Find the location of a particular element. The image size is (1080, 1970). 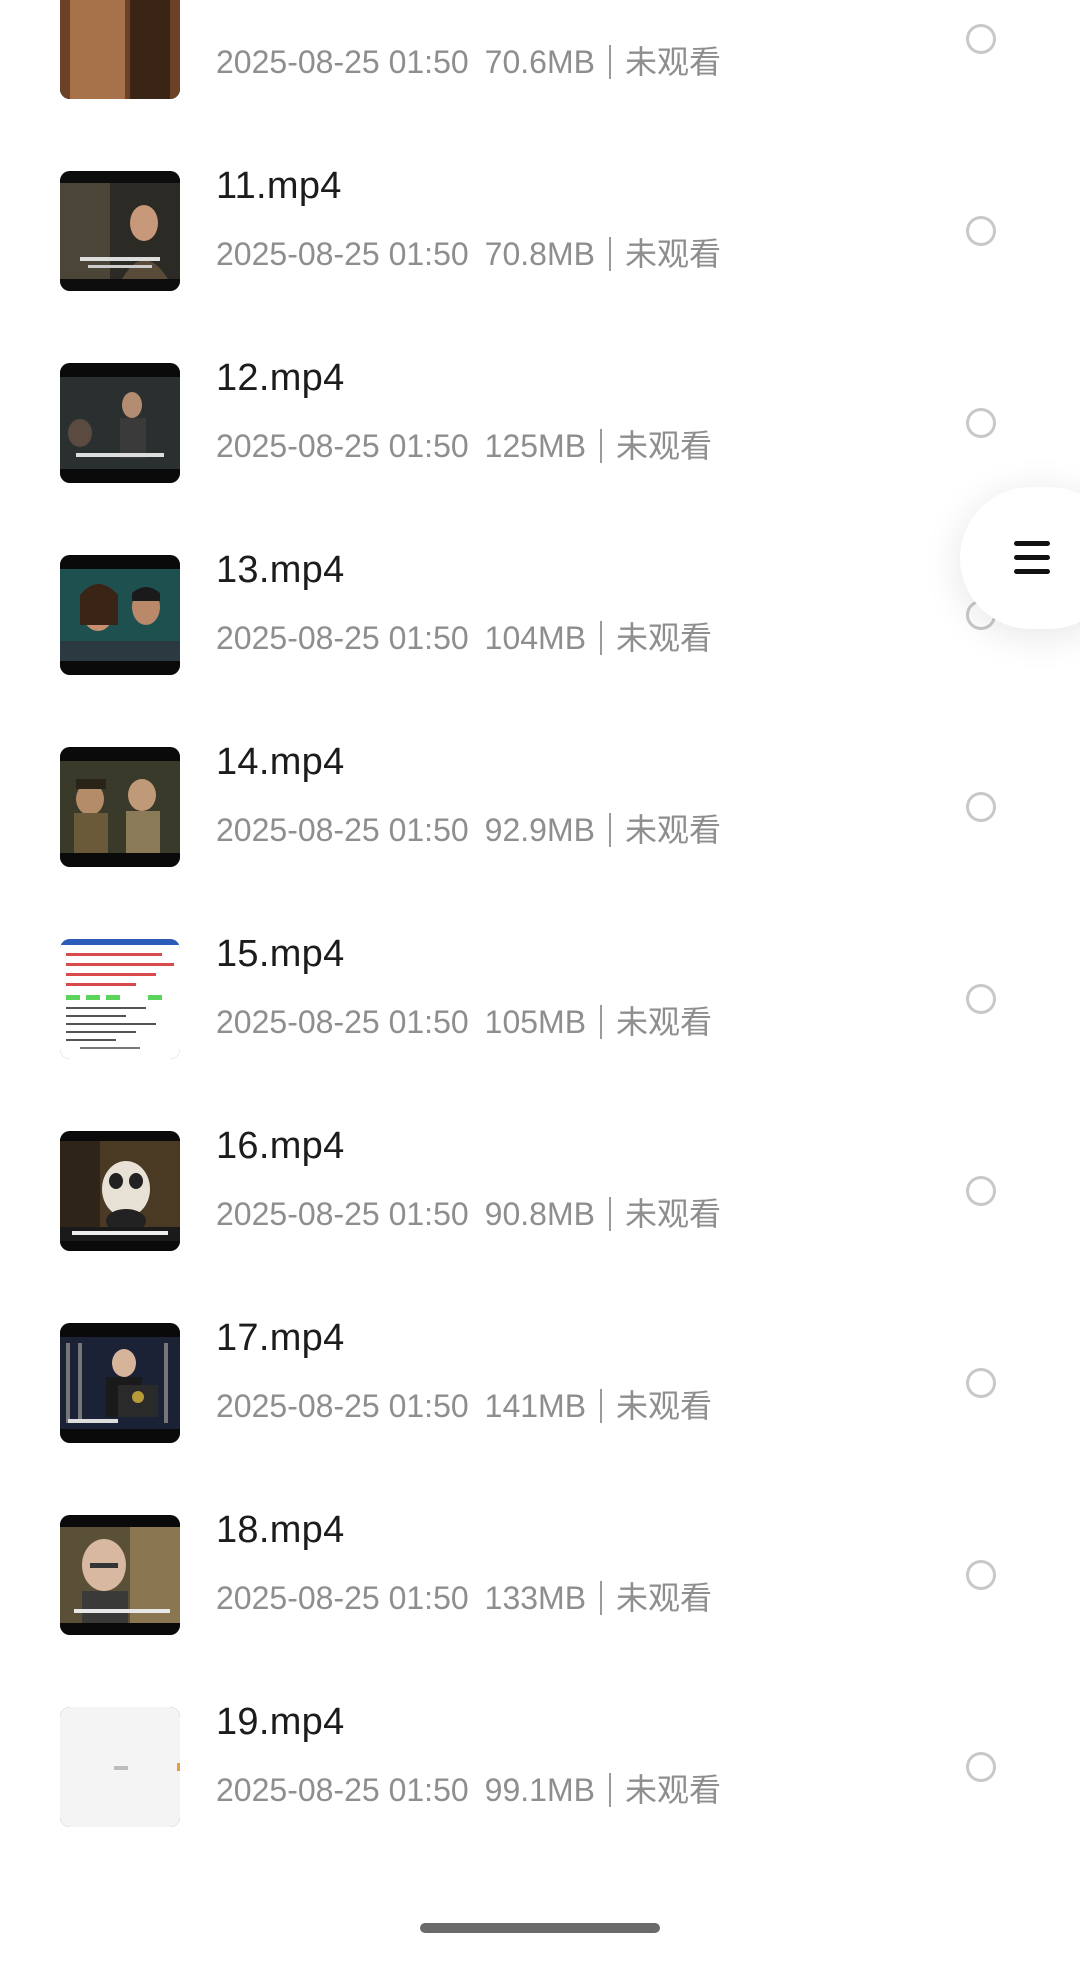

list-item: 11.mp4 2025-08-25 01:50 70.8MB 未观看 is located at coordinates (540, 231).